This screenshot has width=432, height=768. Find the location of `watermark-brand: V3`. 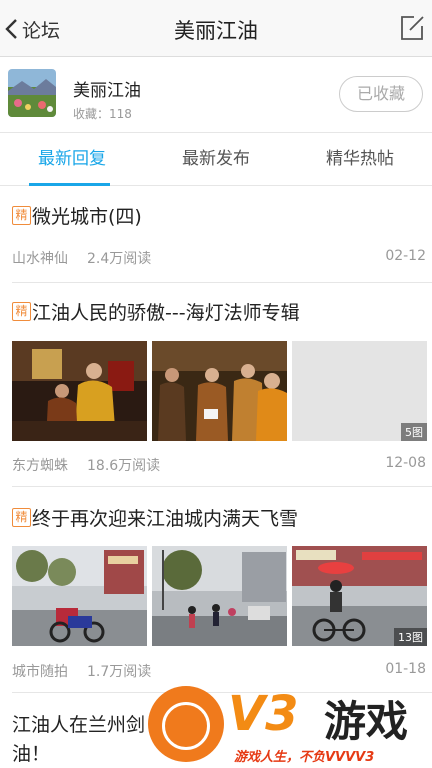

watermark-brand: V3 is located at coordinates (263, 714).